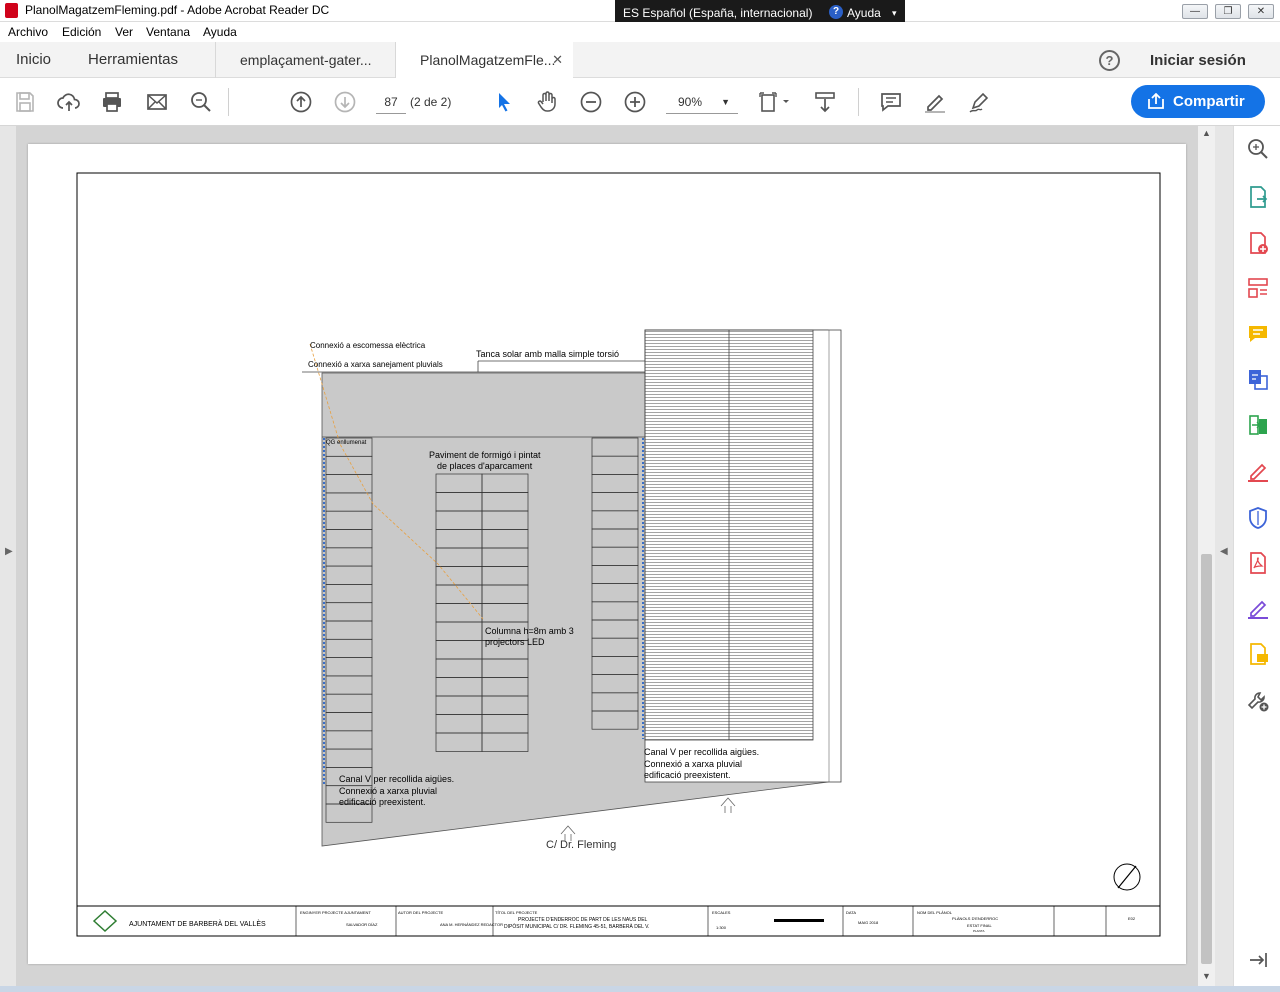 This screenshot has height=992, width=1280. What do you see at coordinates (484, 60) in the screenshot?
I see `tab-document-2: PlanolMagatzemFle... ✕` at bounding box center [484, 60].